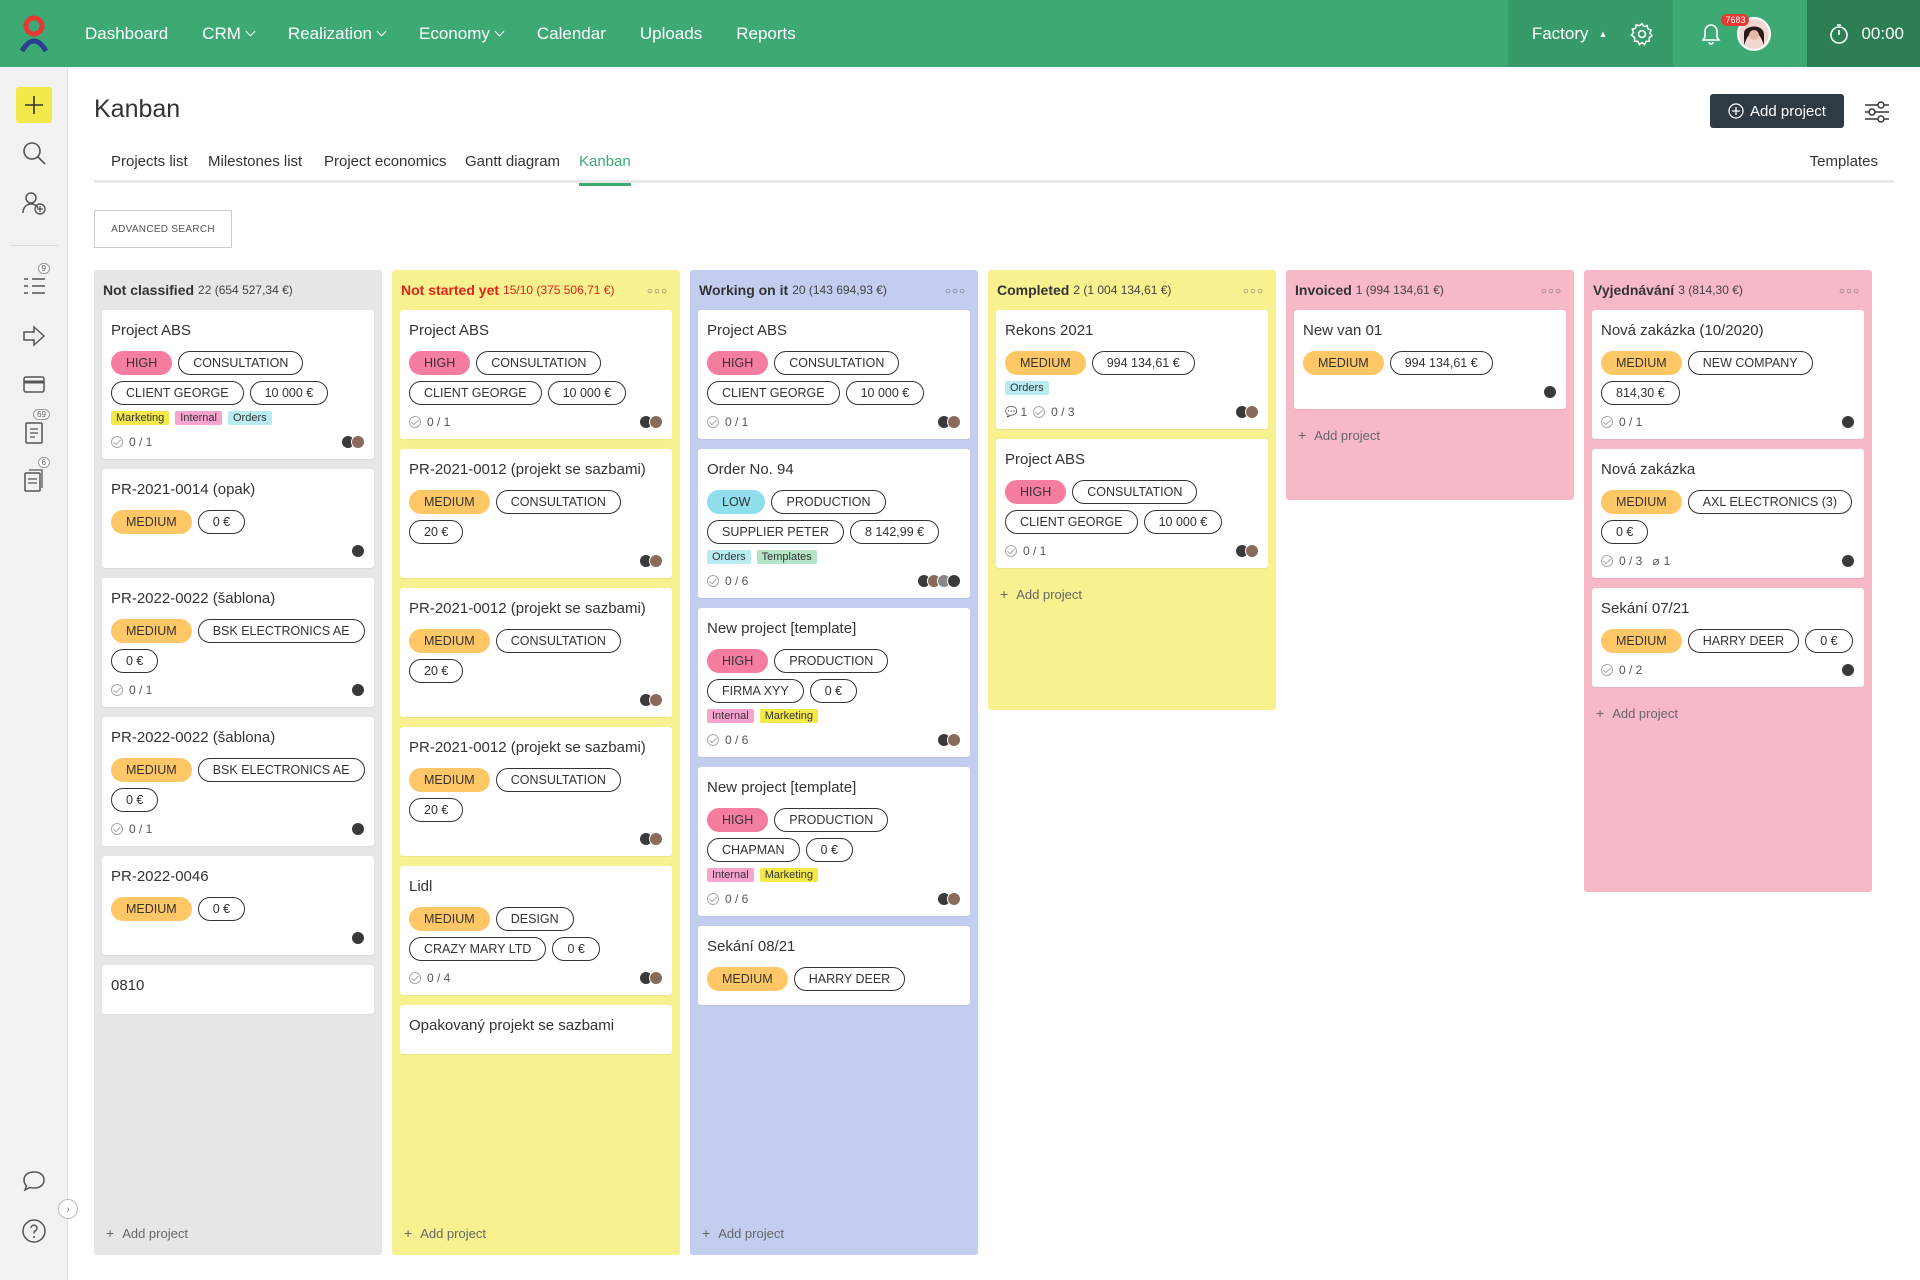 The height and width of the screenshot is (1280, 1920). What do you see at coordinates (1642, 34) in the screenshot?
I see `settings-gear-icon` at bounding box center [1642, 34].